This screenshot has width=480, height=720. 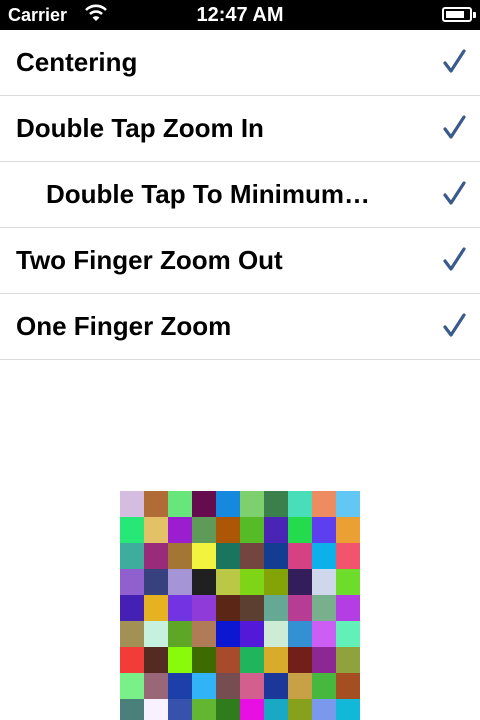 I want to click on list-item-label: Two Finger Zoom Out, so click(x=149, y=260).